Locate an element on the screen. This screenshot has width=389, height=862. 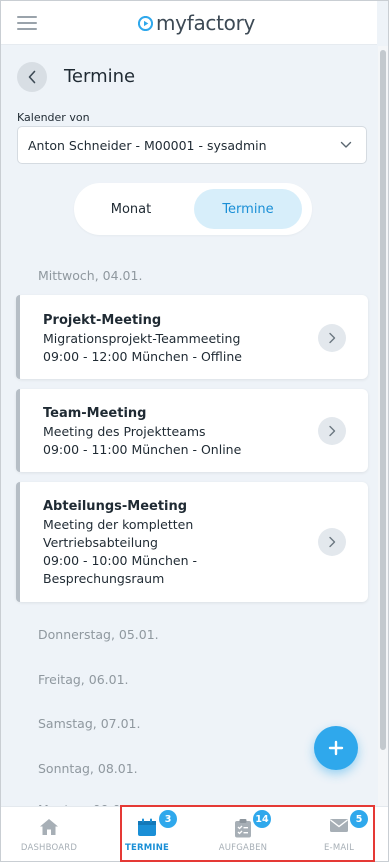
scrollbar is located at coordinates (383, 426).